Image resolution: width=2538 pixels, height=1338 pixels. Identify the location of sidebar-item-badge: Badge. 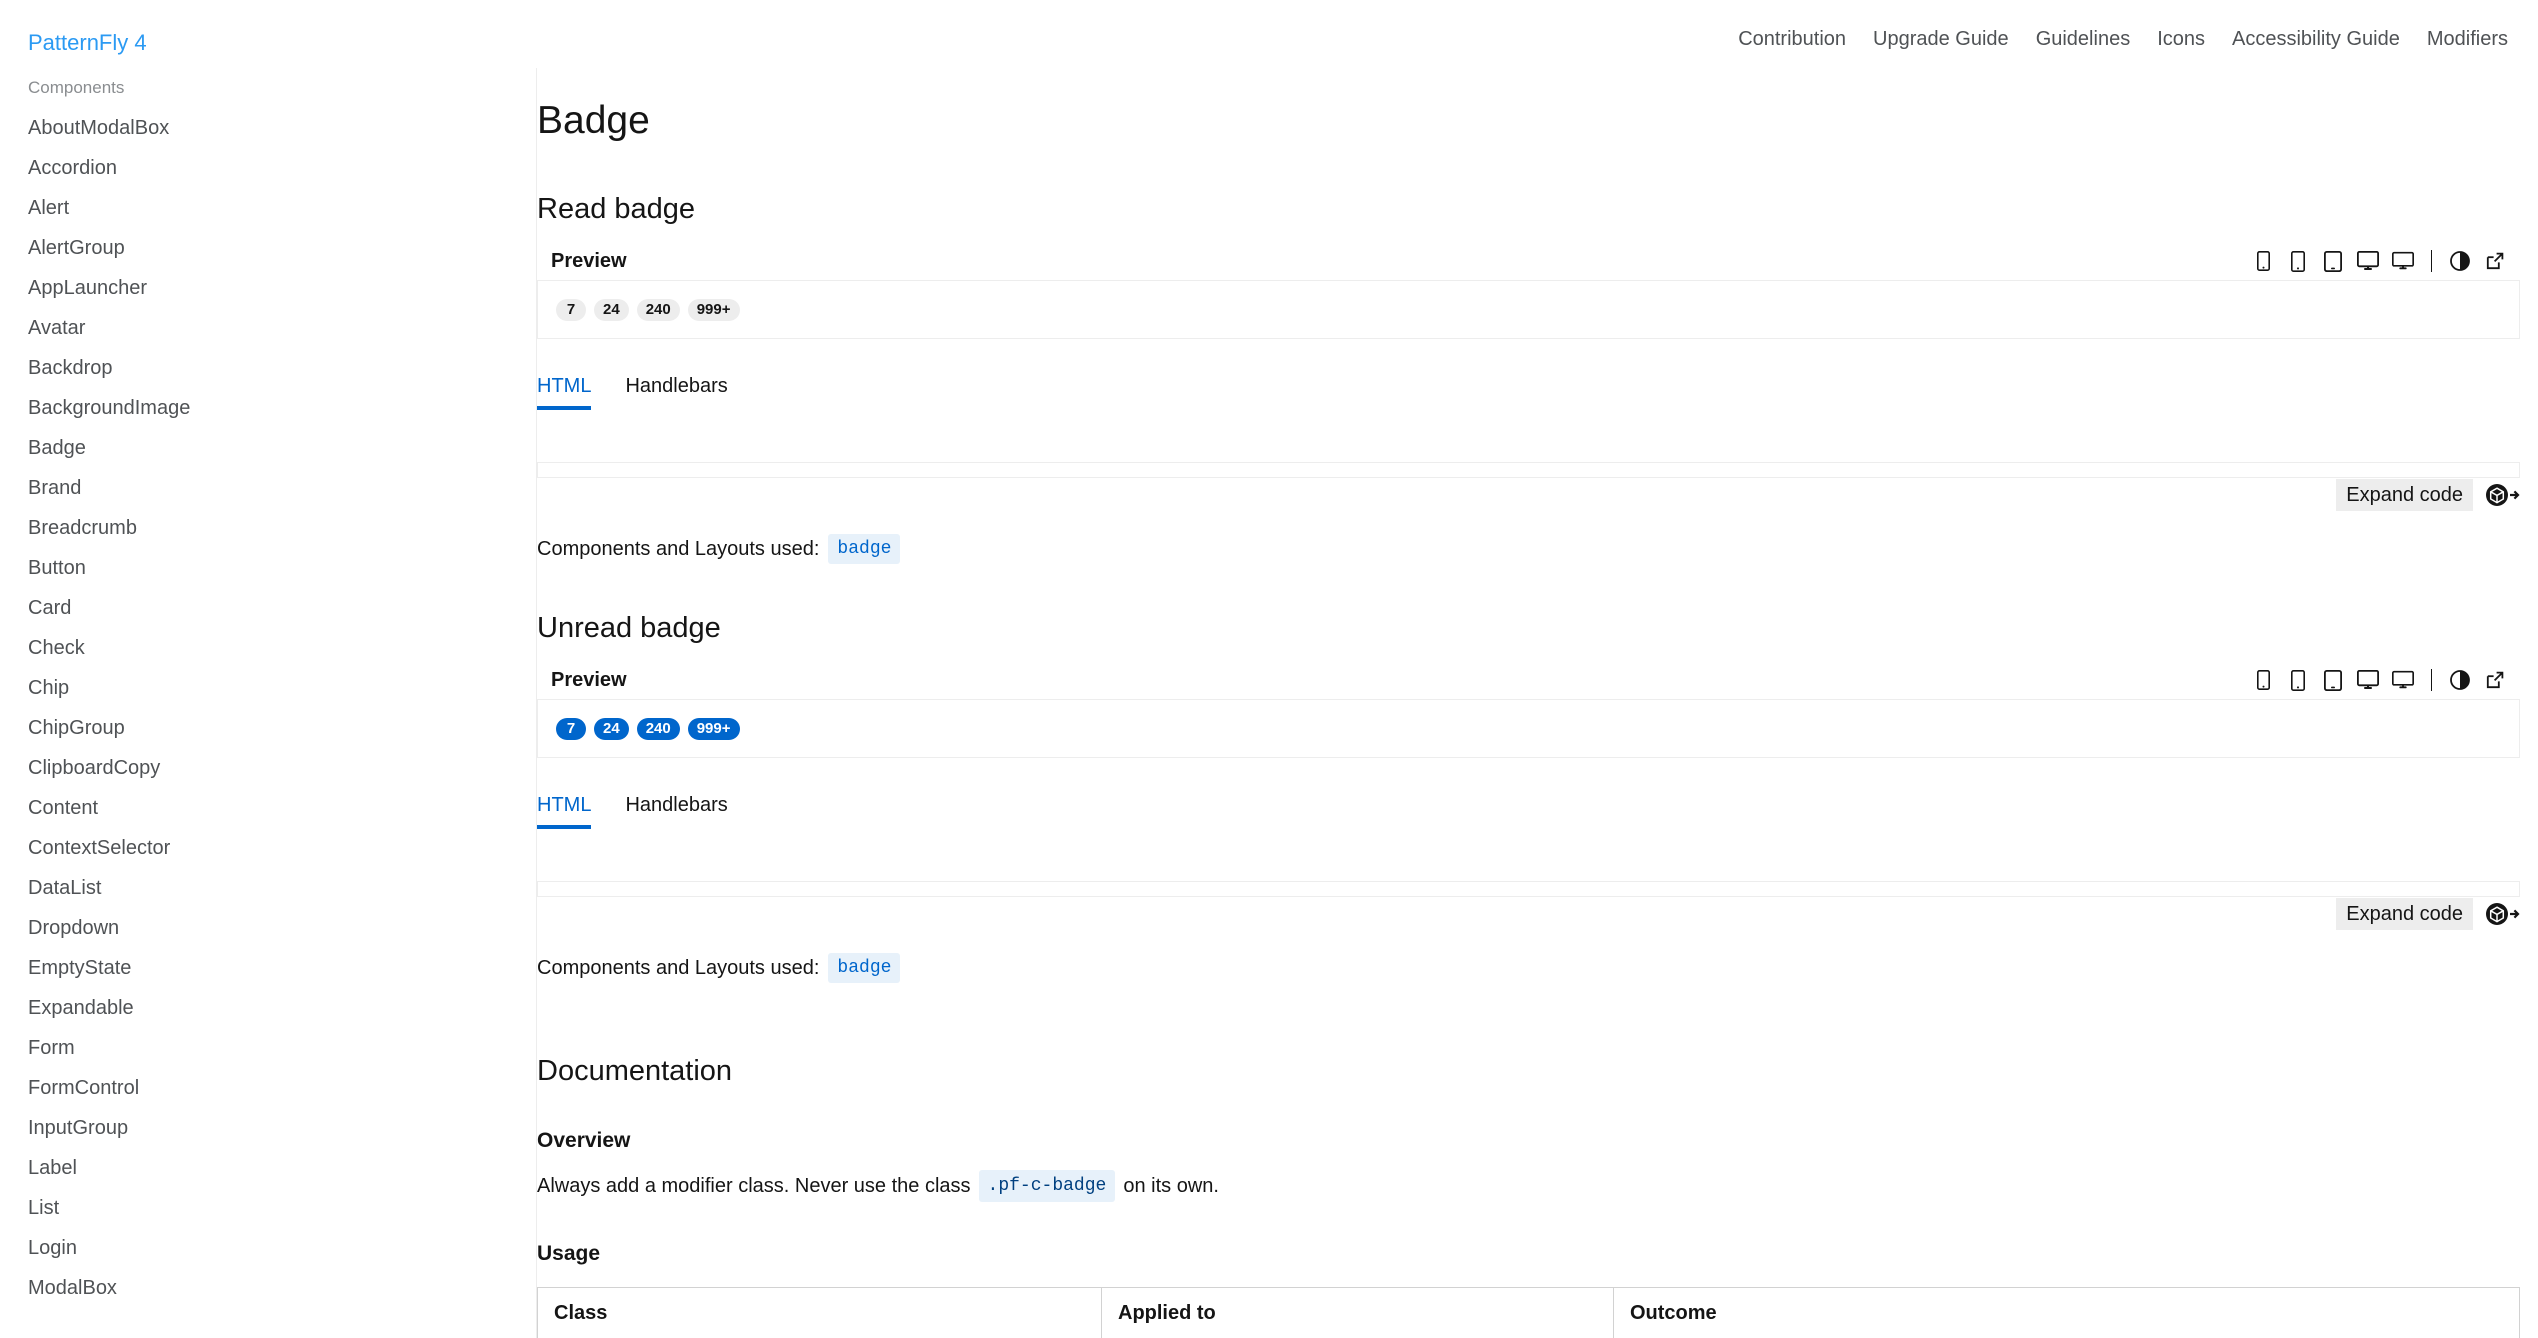
(268, 448).